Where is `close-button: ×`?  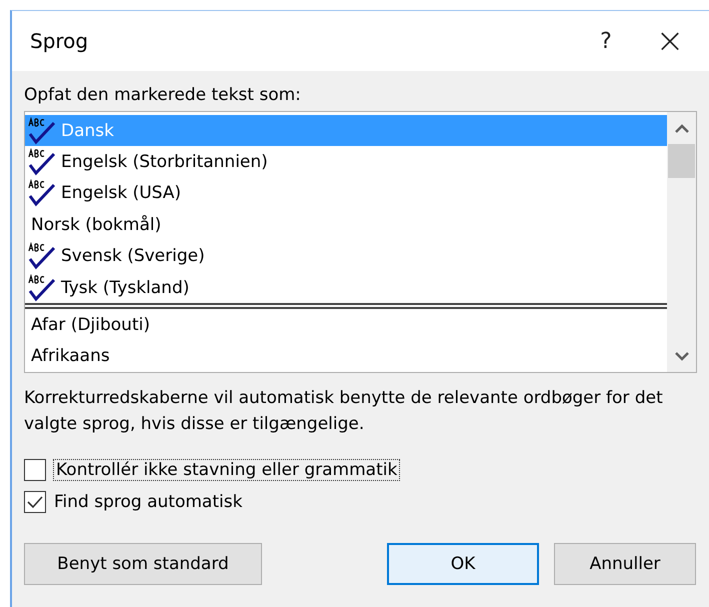
close-button: × is located at coordinates (670, 41).